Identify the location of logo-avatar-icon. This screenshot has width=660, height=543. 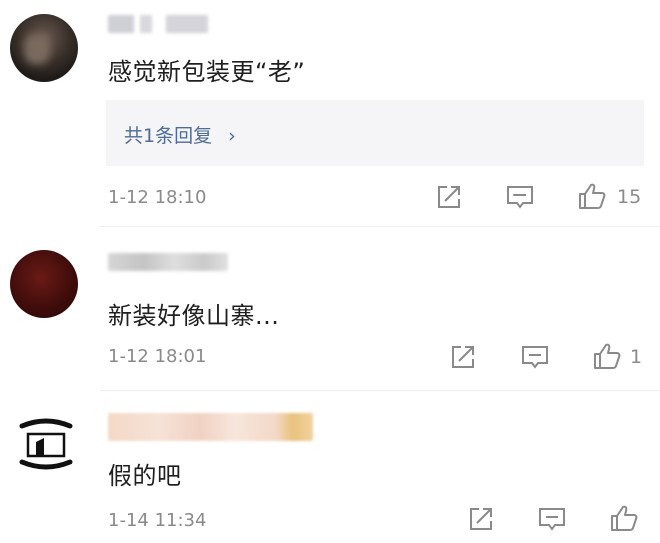
(46, 444).